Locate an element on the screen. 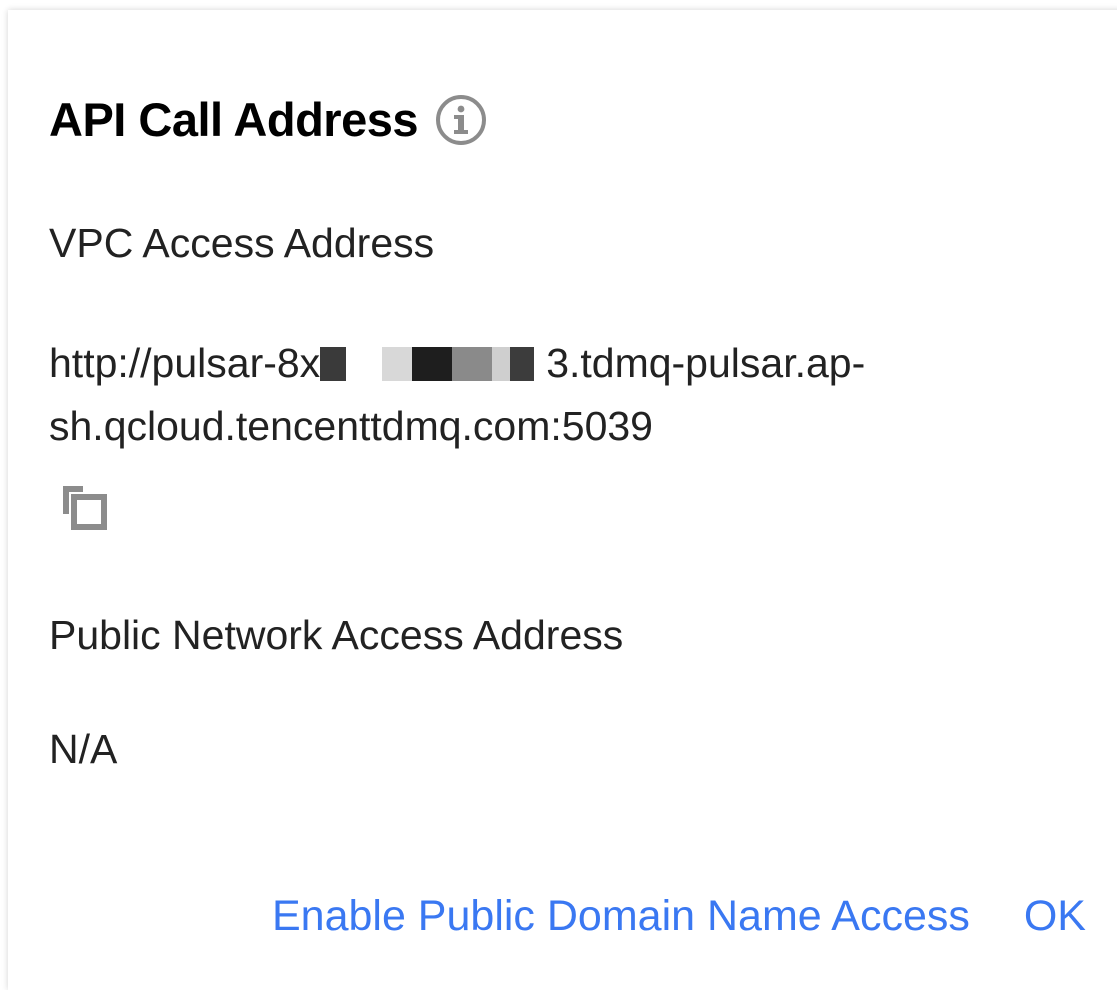 Image resolution: width=1117 pixels, height=990 pixels. public-access-value: N/A is located at coordinates (83, 749).